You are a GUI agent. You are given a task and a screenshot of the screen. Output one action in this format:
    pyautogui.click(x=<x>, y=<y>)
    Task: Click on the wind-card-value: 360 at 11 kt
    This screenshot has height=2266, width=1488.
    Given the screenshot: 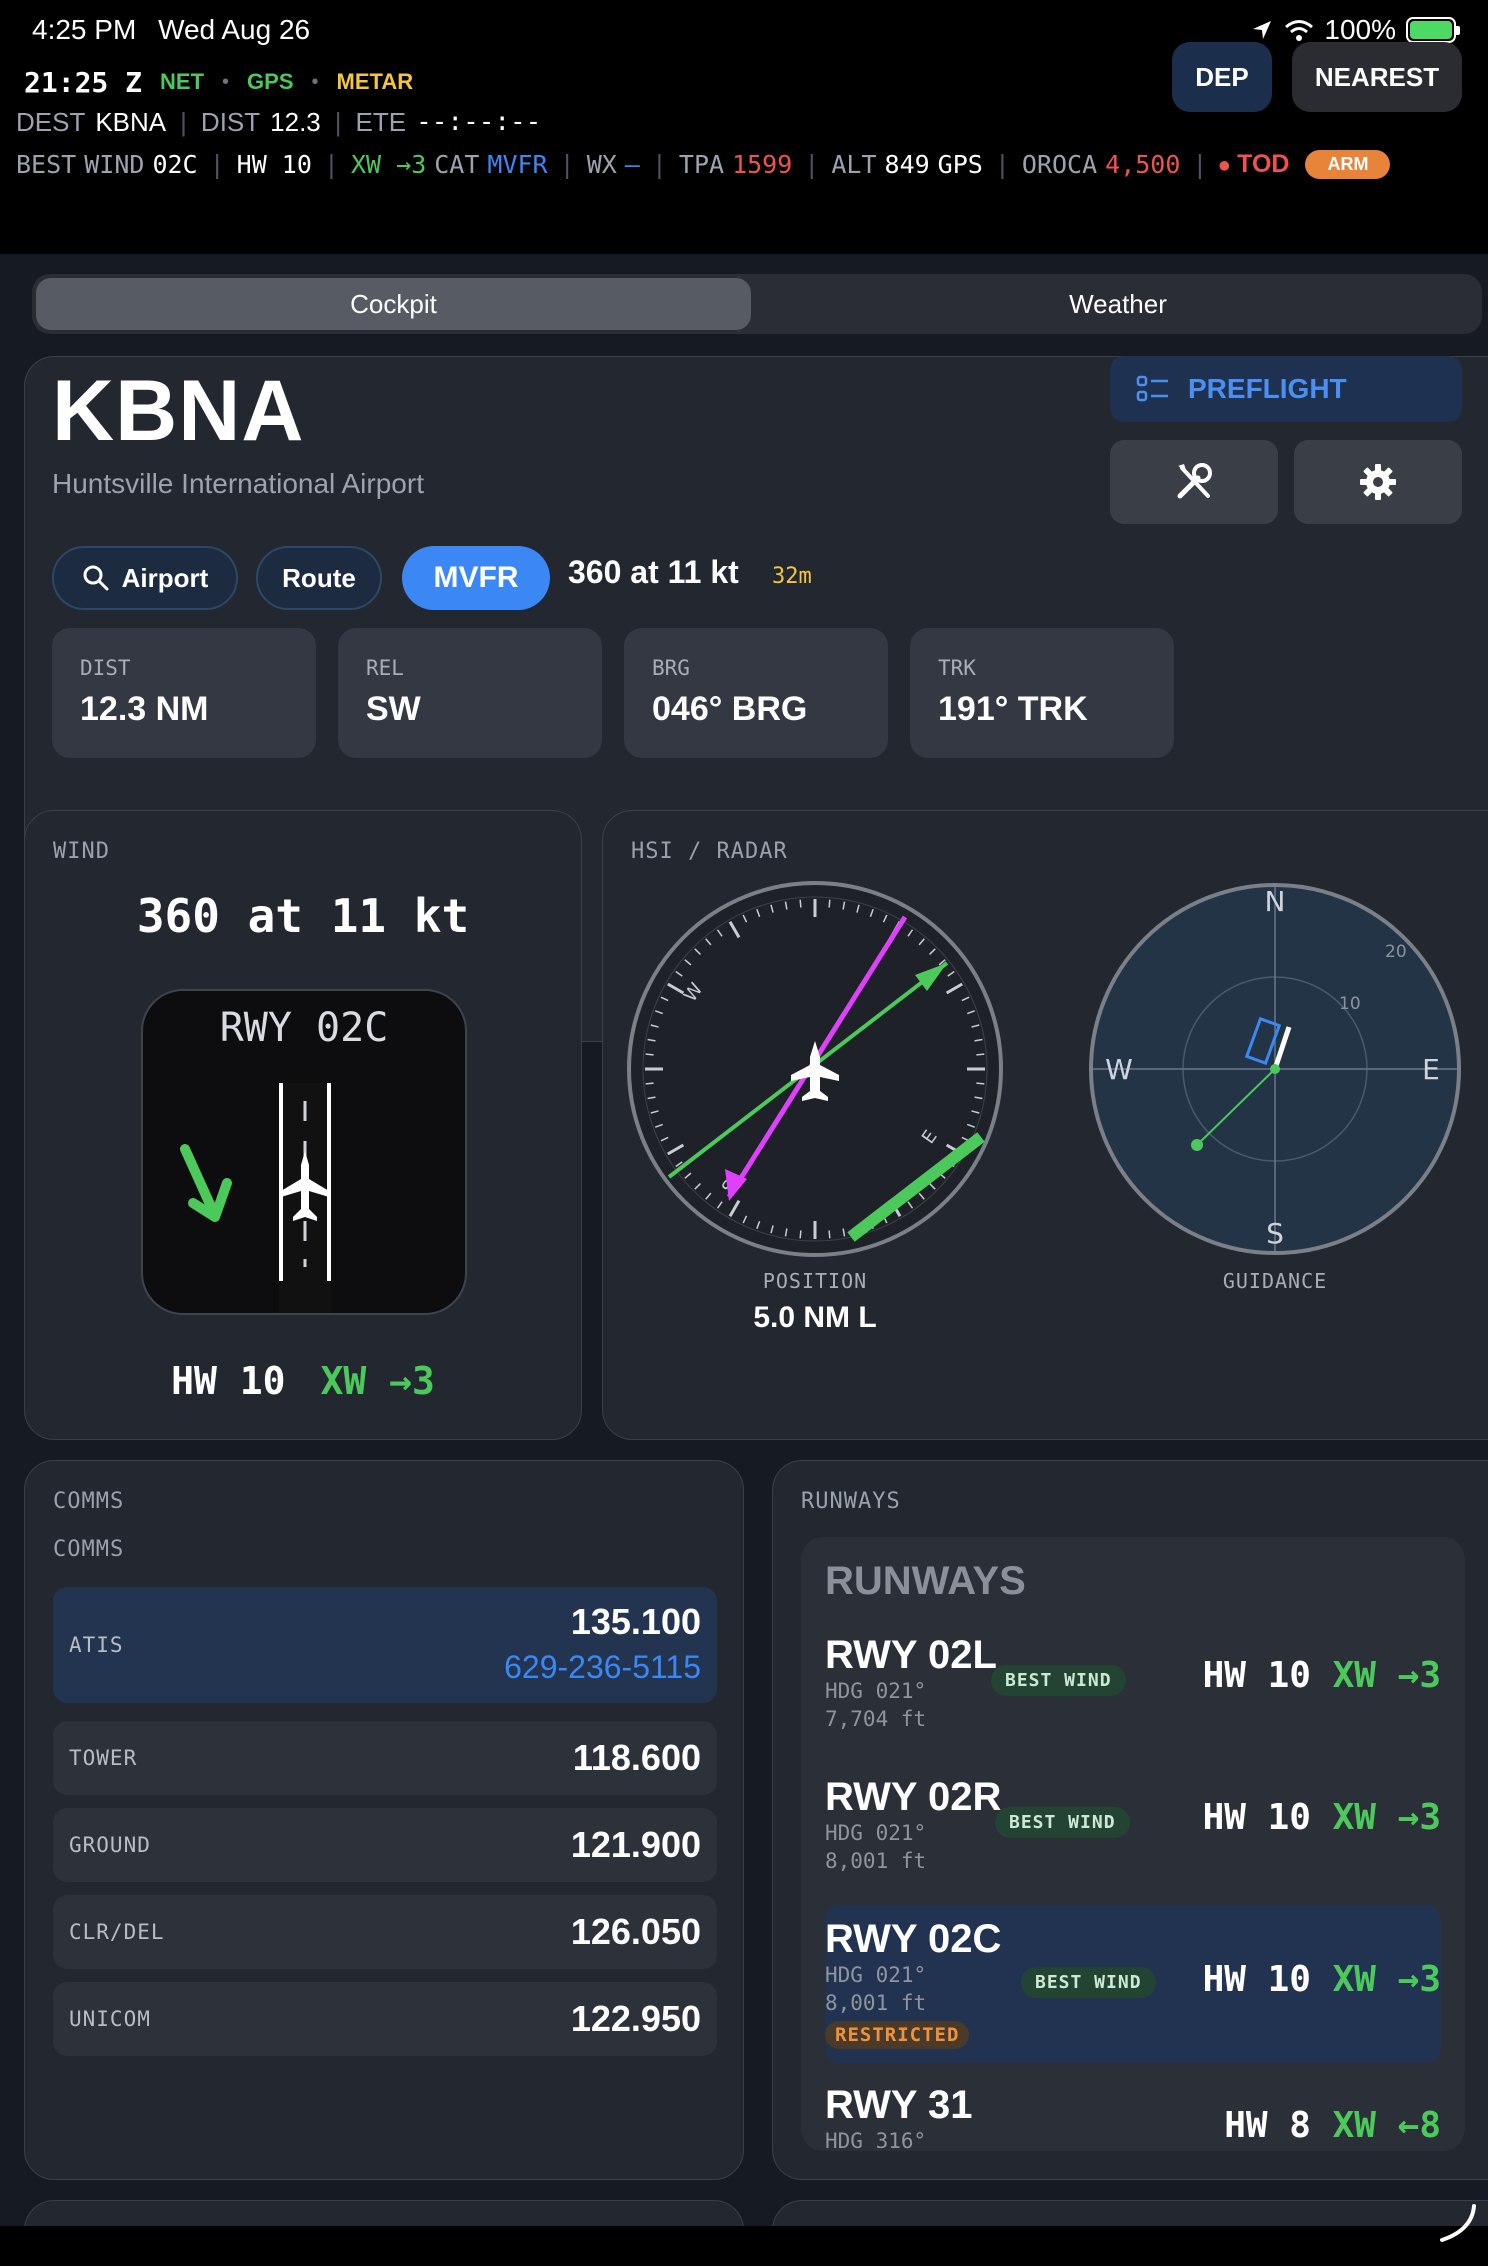 What is the action you would take?
    pyautogui.click(x=303, y=916)
    